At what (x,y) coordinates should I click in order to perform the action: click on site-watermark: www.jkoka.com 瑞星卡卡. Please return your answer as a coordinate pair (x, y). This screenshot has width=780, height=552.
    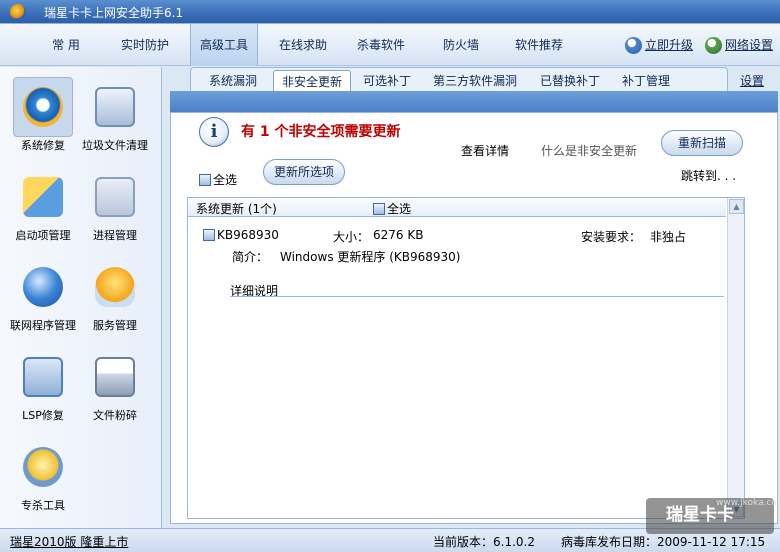
    Looking at the image, I should click on (713, 516).